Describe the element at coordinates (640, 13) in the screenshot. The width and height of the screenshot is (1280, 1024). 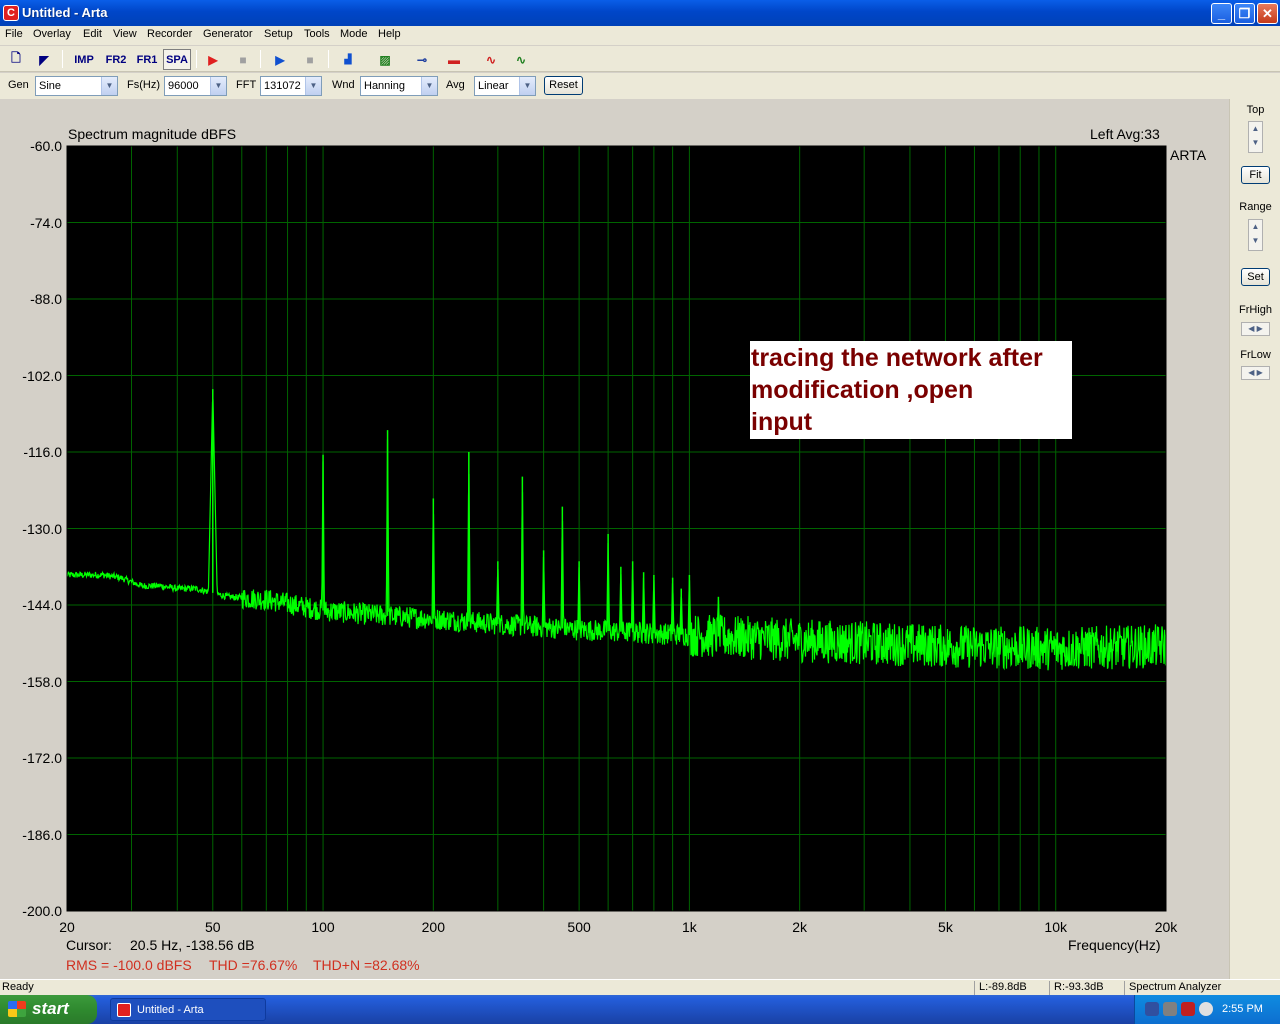
I see `title-bar: C Untitled - Arta _ ❐ ✕` at that location.